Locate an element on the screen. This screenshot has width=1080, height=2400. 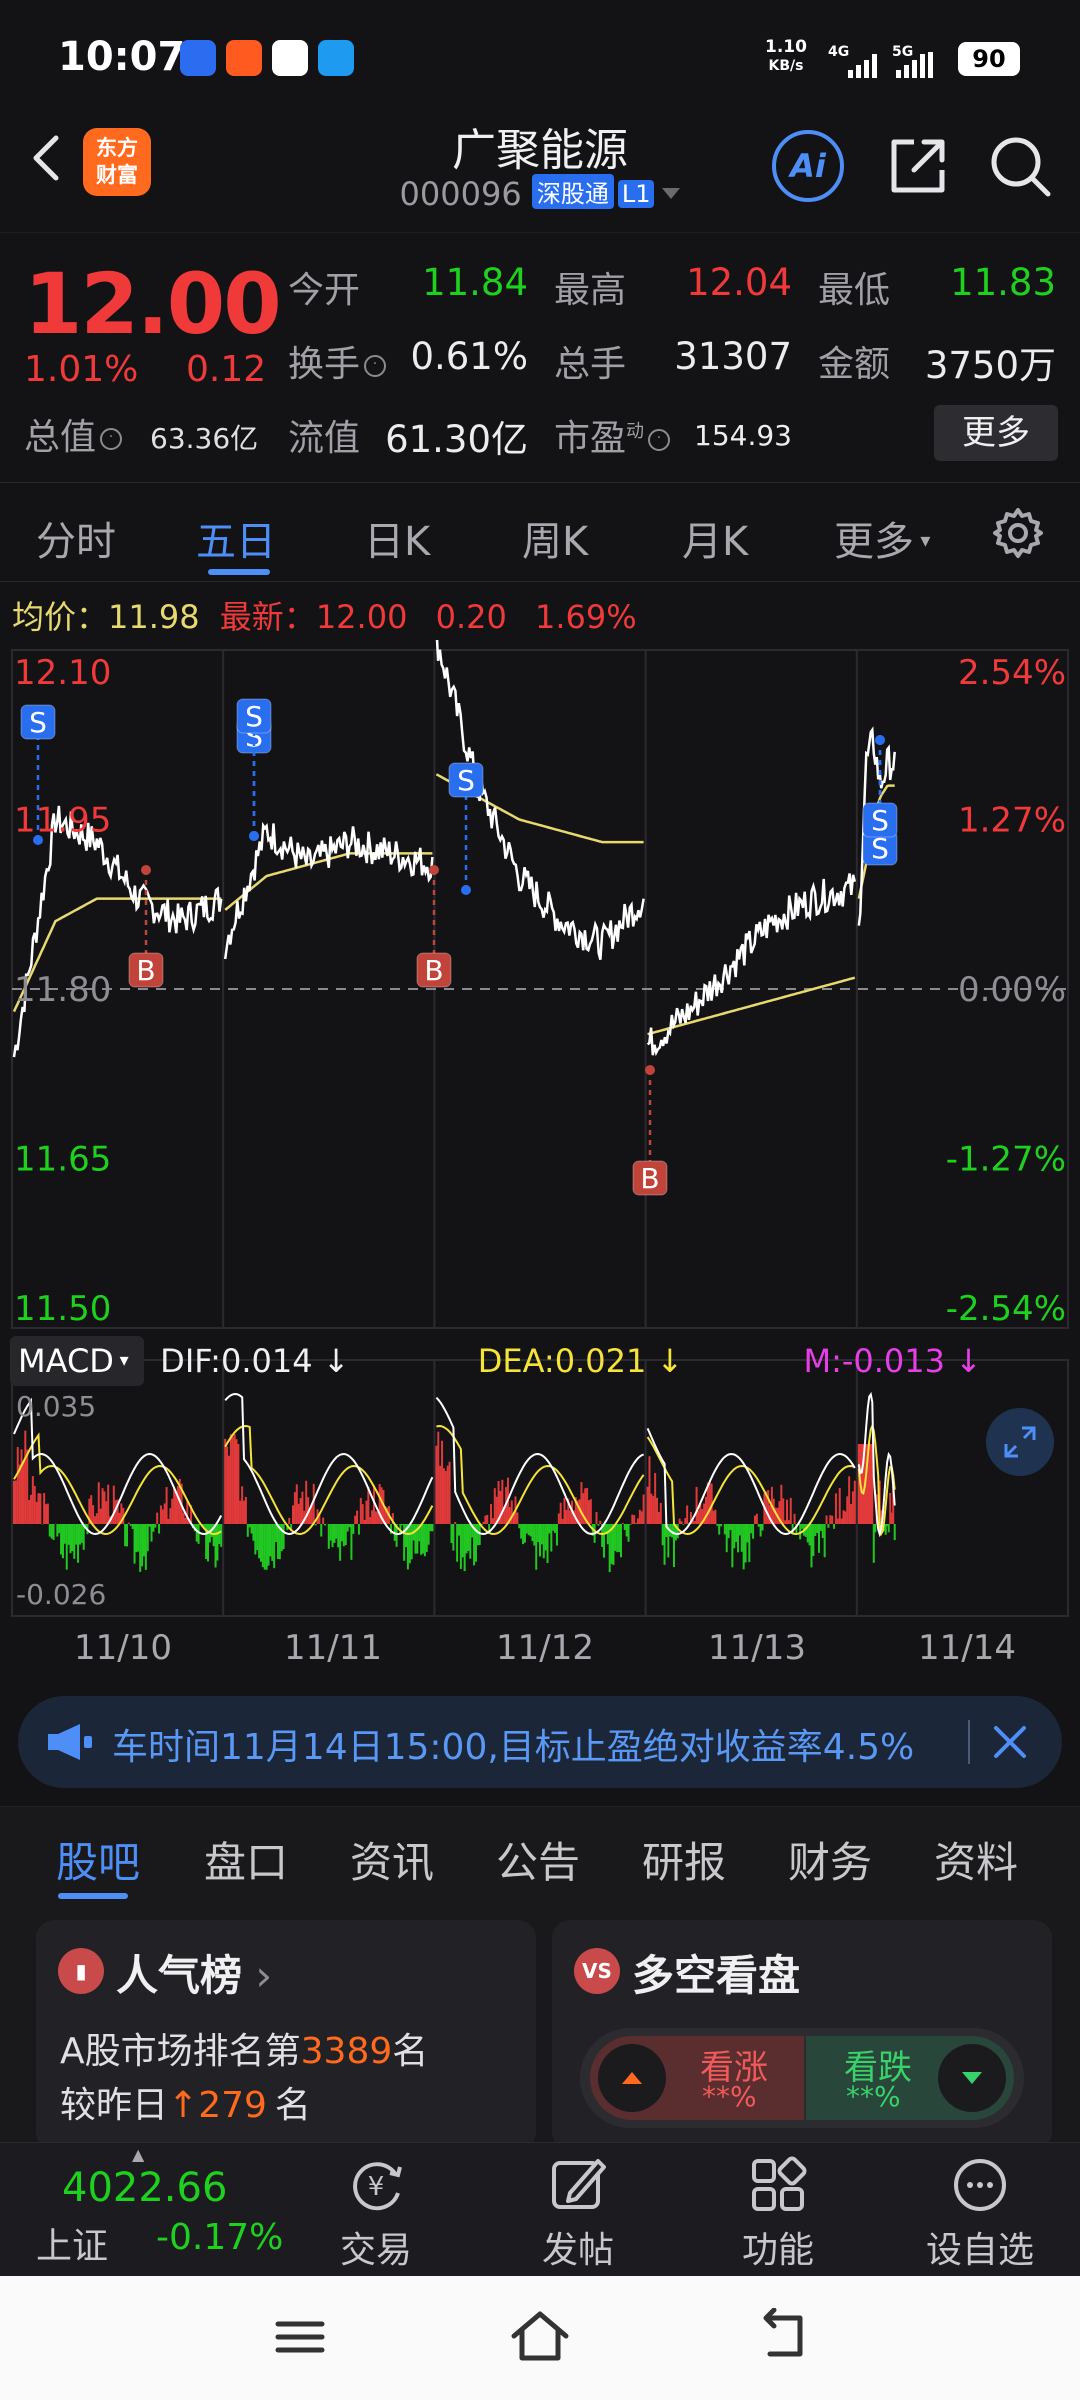
active-tab-indicator is located at coordinates (239, 572).